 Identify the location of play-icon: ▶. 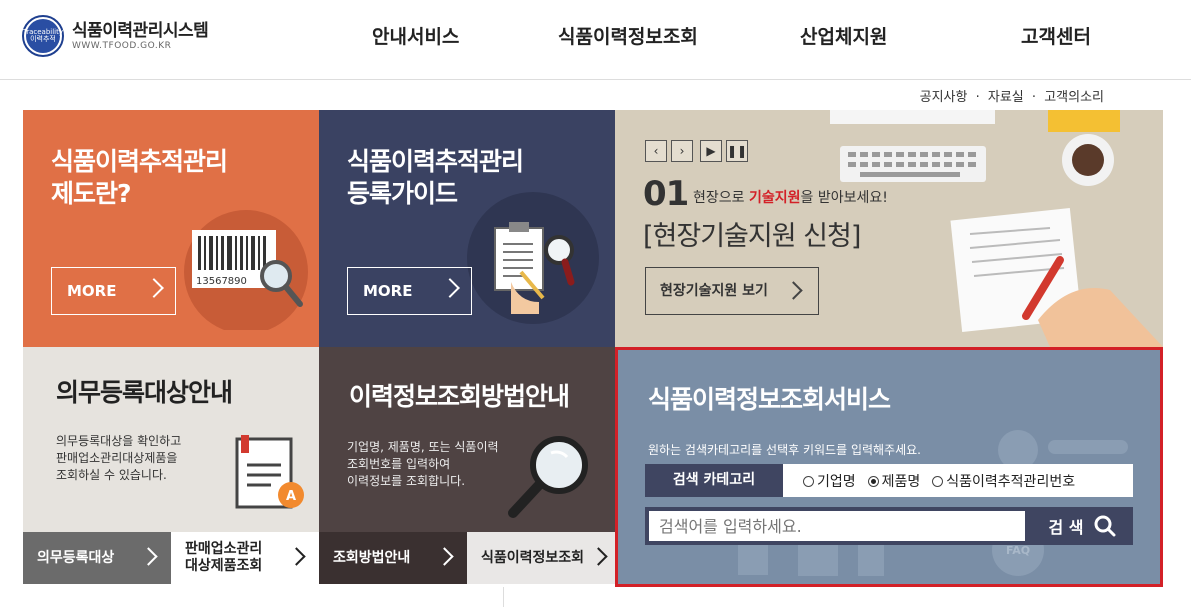
(711, 151).